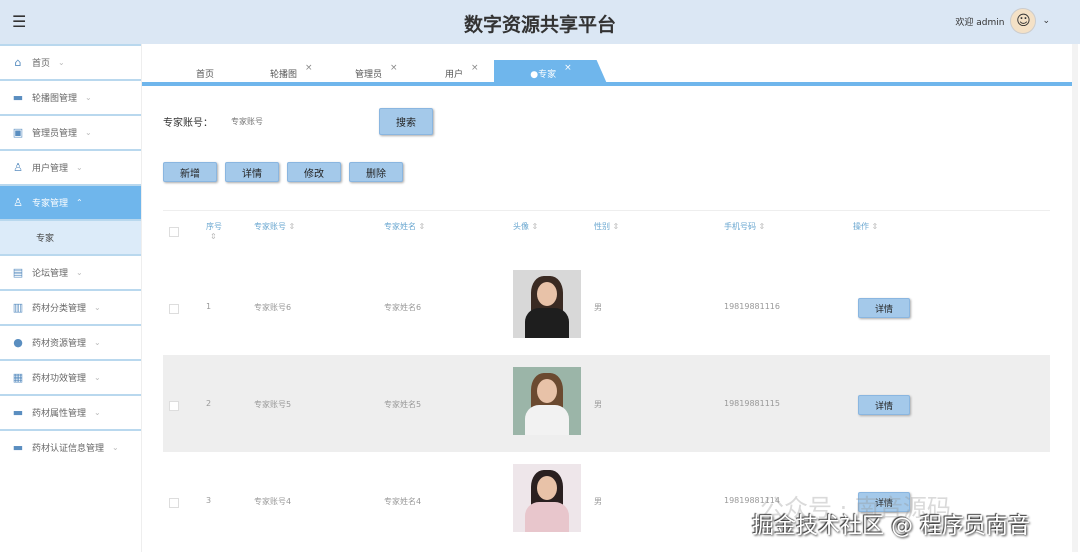 The height and width of the screenshot is (552, 1080). Describe the element at coordinates (70, 236) in the screenshot. I see `sidebar-subitem-expert: 专家` at that location.